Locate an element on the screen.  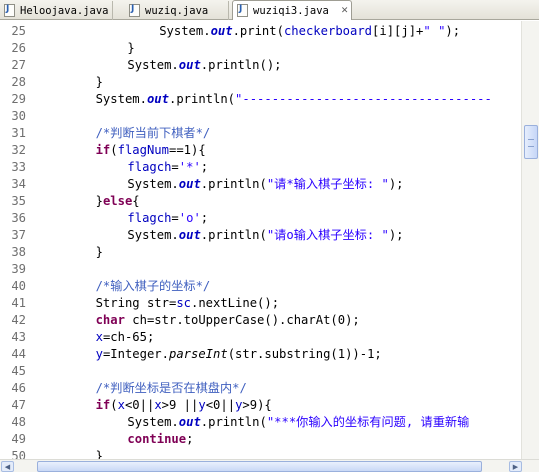
tab-label: wuziqi3.java is located at coordinates (291, 10).